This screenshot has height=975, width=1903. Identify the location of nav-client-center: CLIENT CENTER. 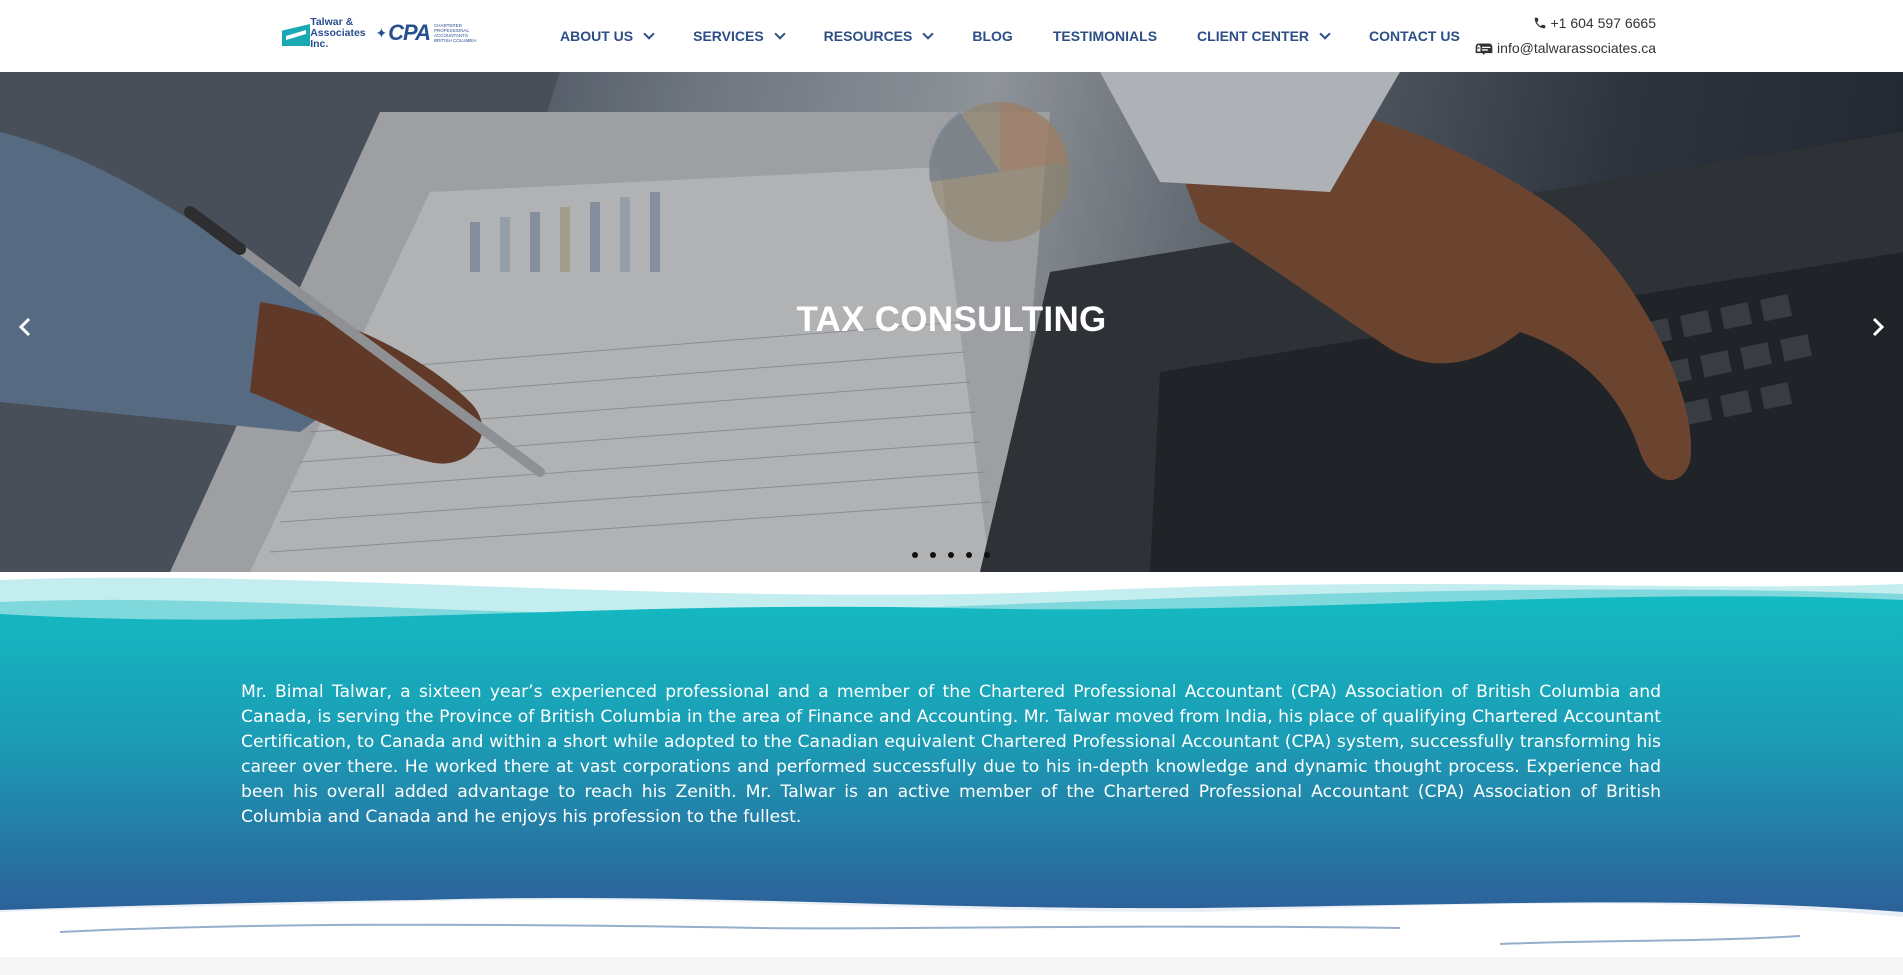
(1264, 36).